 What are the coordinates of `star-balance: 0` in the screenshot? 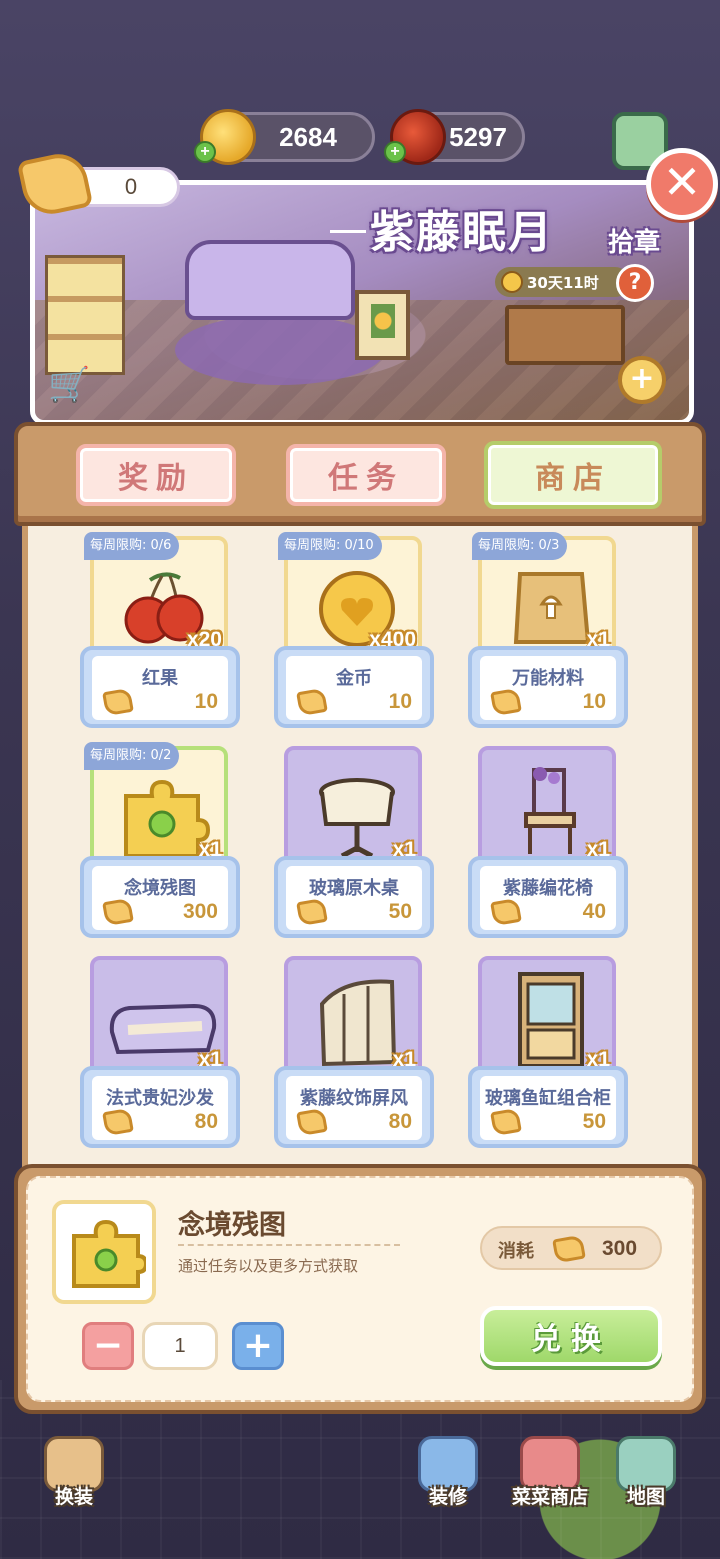 It's located at (99, 184).